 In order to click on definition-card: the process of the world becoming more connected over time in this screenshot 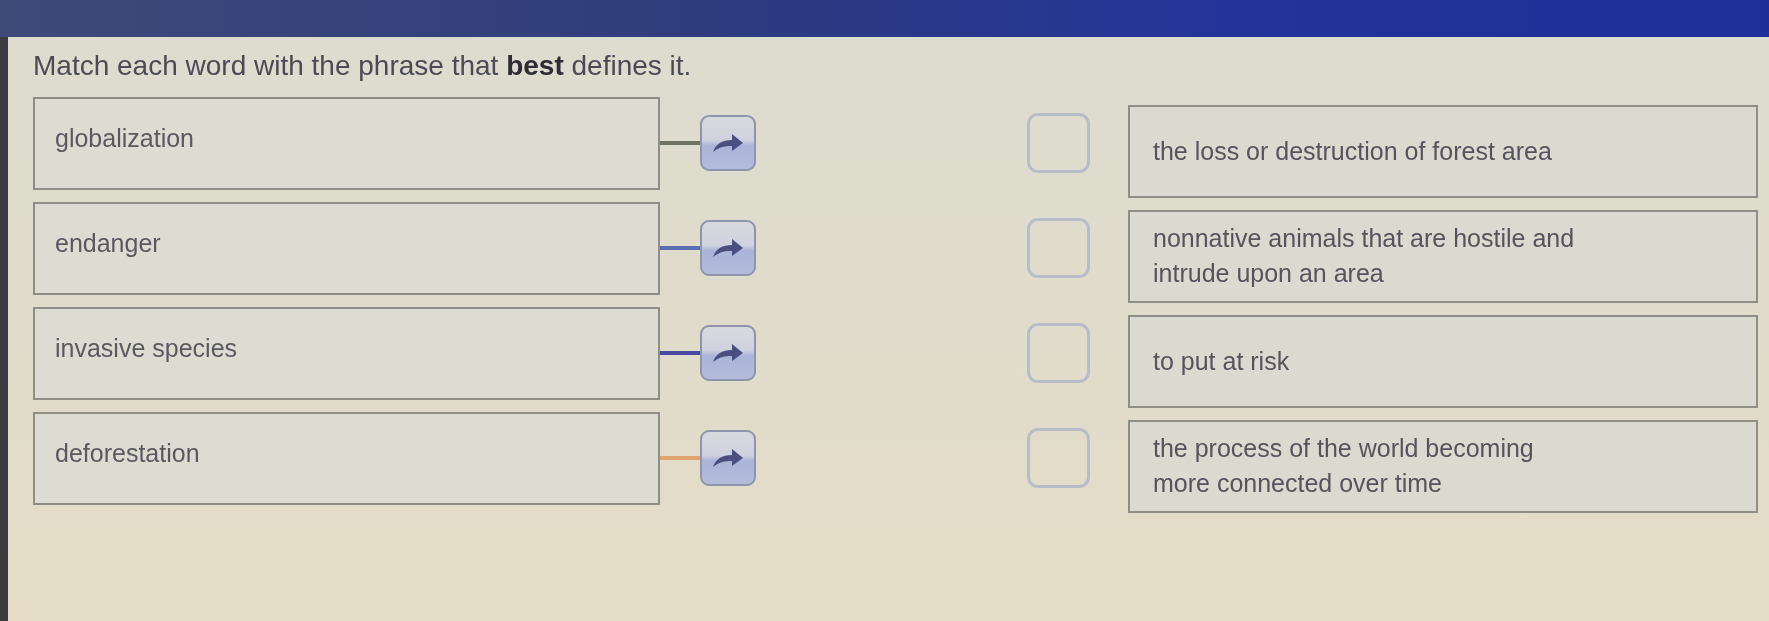, I will do `click(1443, 466)`.